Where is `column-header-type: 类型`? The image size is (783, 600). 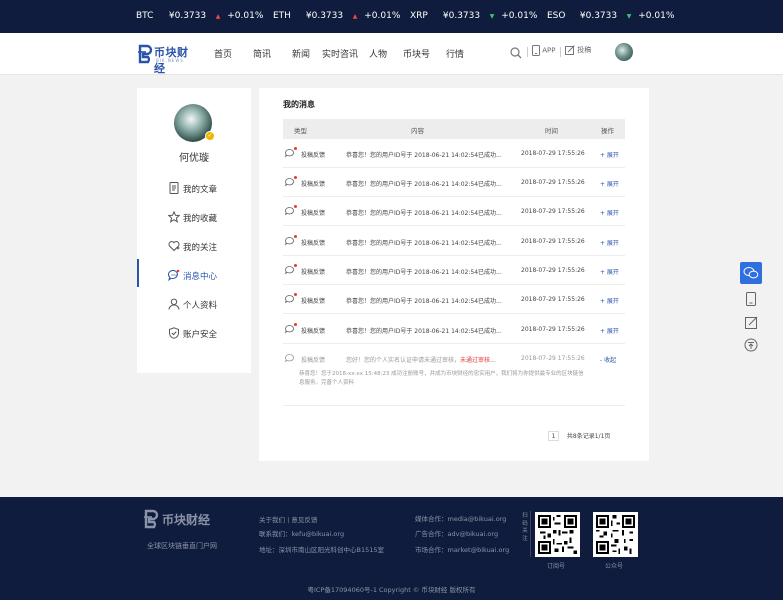
column-header-type: 类型 is located at coordinates (300, 131).